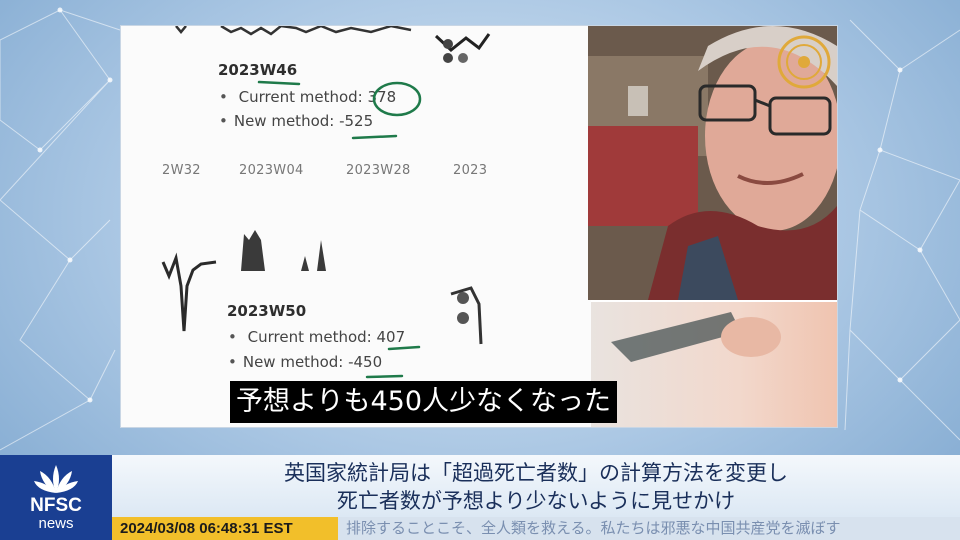  Describe the element at coordinates (423, 402) in the screenshot. I see `subtitle-caption: 予想よりも450人少なくなった` at that location.